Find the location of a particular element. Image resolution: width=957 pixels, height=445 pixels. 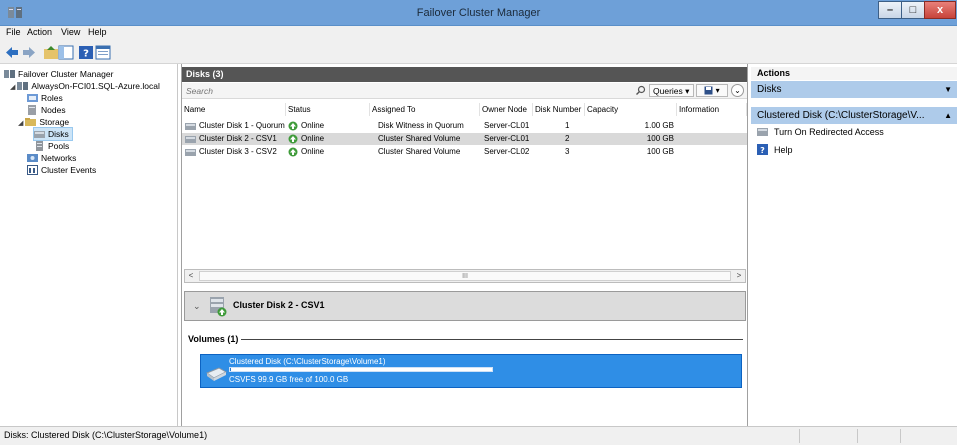

tree-label-disks: Disks is located at coordinates (58, 134).